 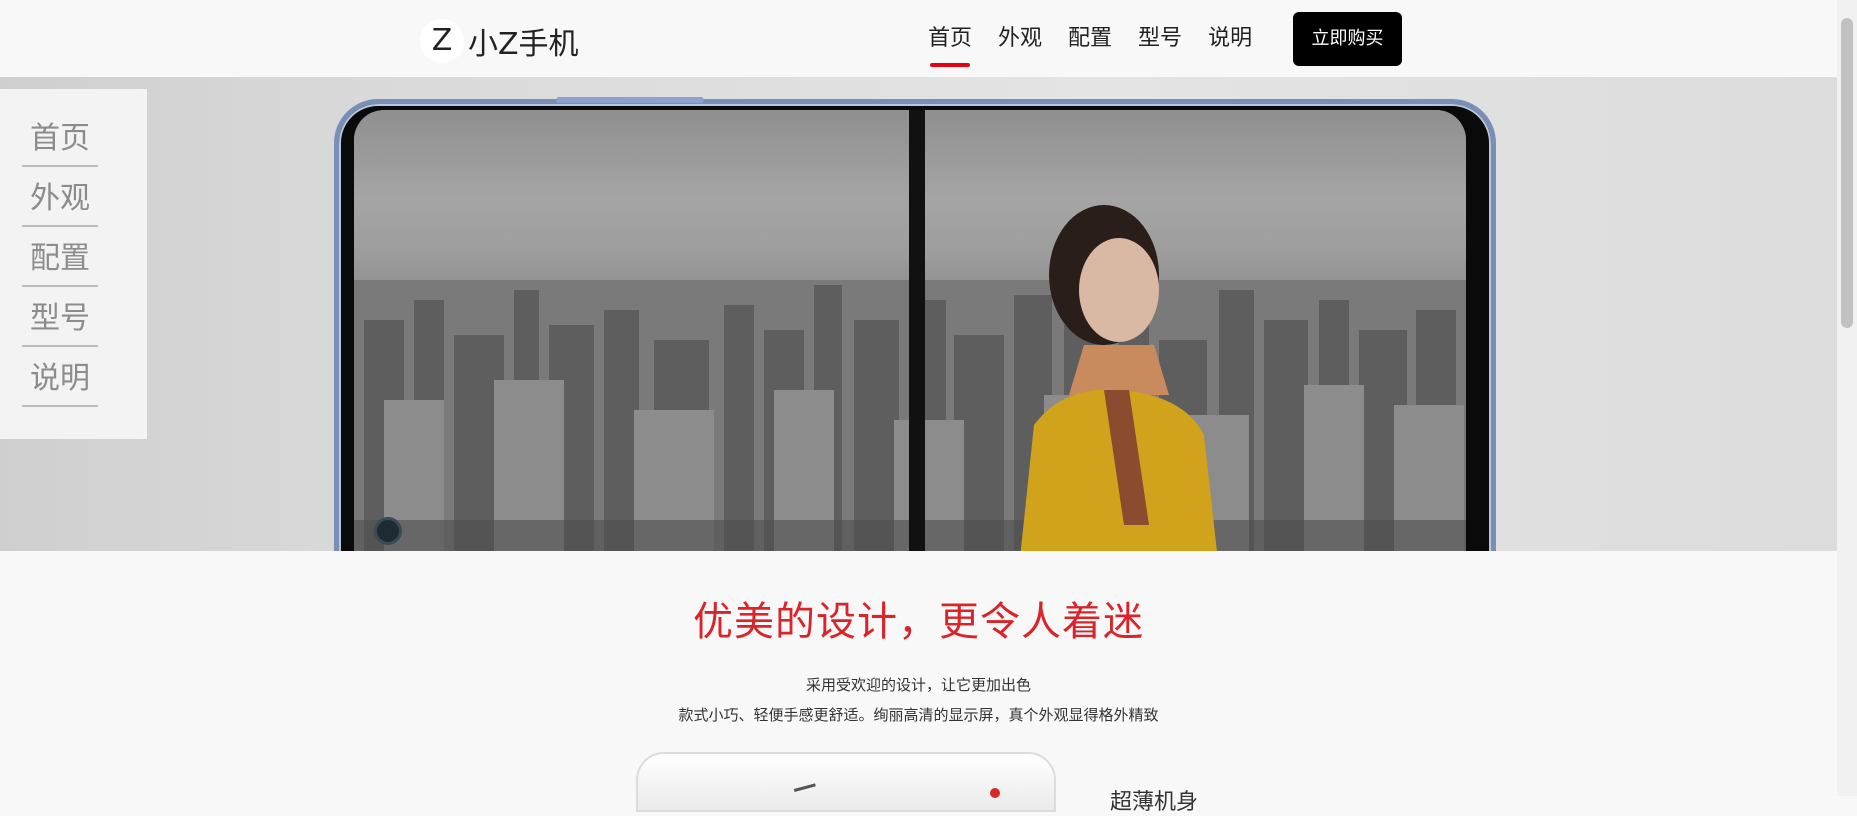 What do you see at coordinates (918, 715) in the screenshot?
I see `section-description-line2: 款式小巧、轻便手感更舒适。绚丽高清的显示屏，真个外观显得格外精致` at bounding box center [918, 715].